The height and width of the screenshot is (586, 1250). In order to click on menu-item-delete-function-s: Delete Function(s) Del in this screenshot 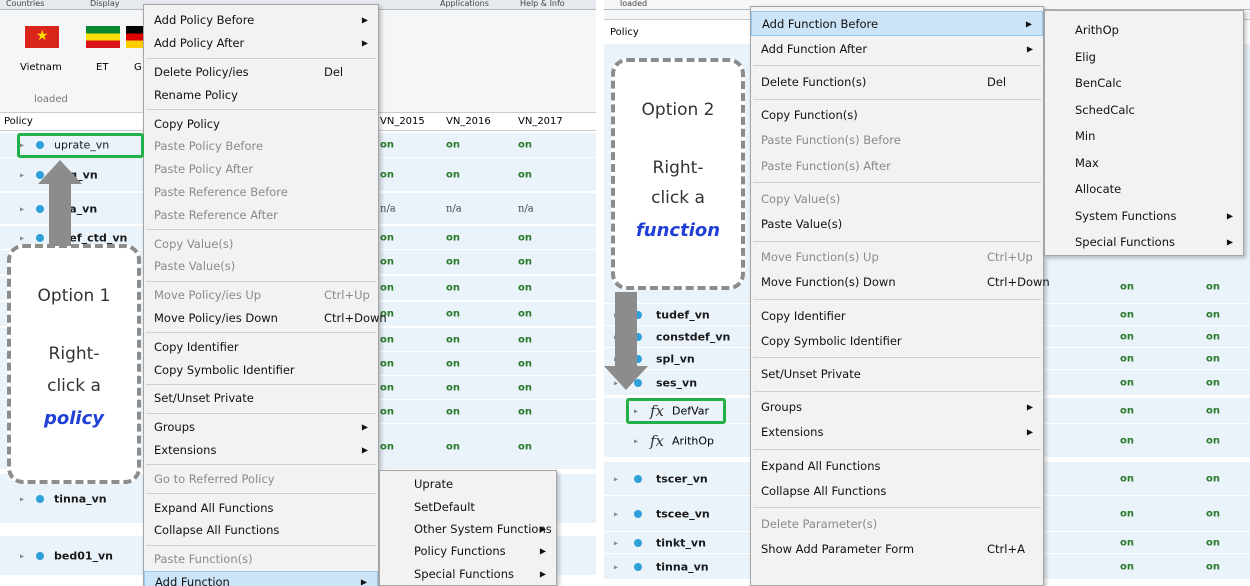, I will do `click(897, 81)`.